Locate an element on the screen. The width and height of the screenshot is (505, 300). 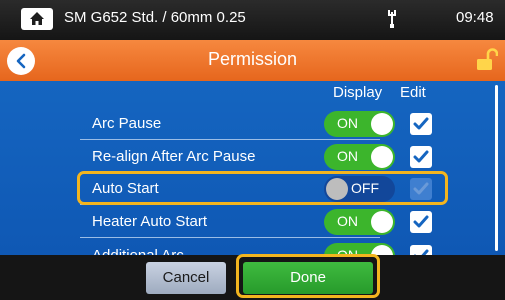
page-title: Permission is located at coordinates (252, 59).